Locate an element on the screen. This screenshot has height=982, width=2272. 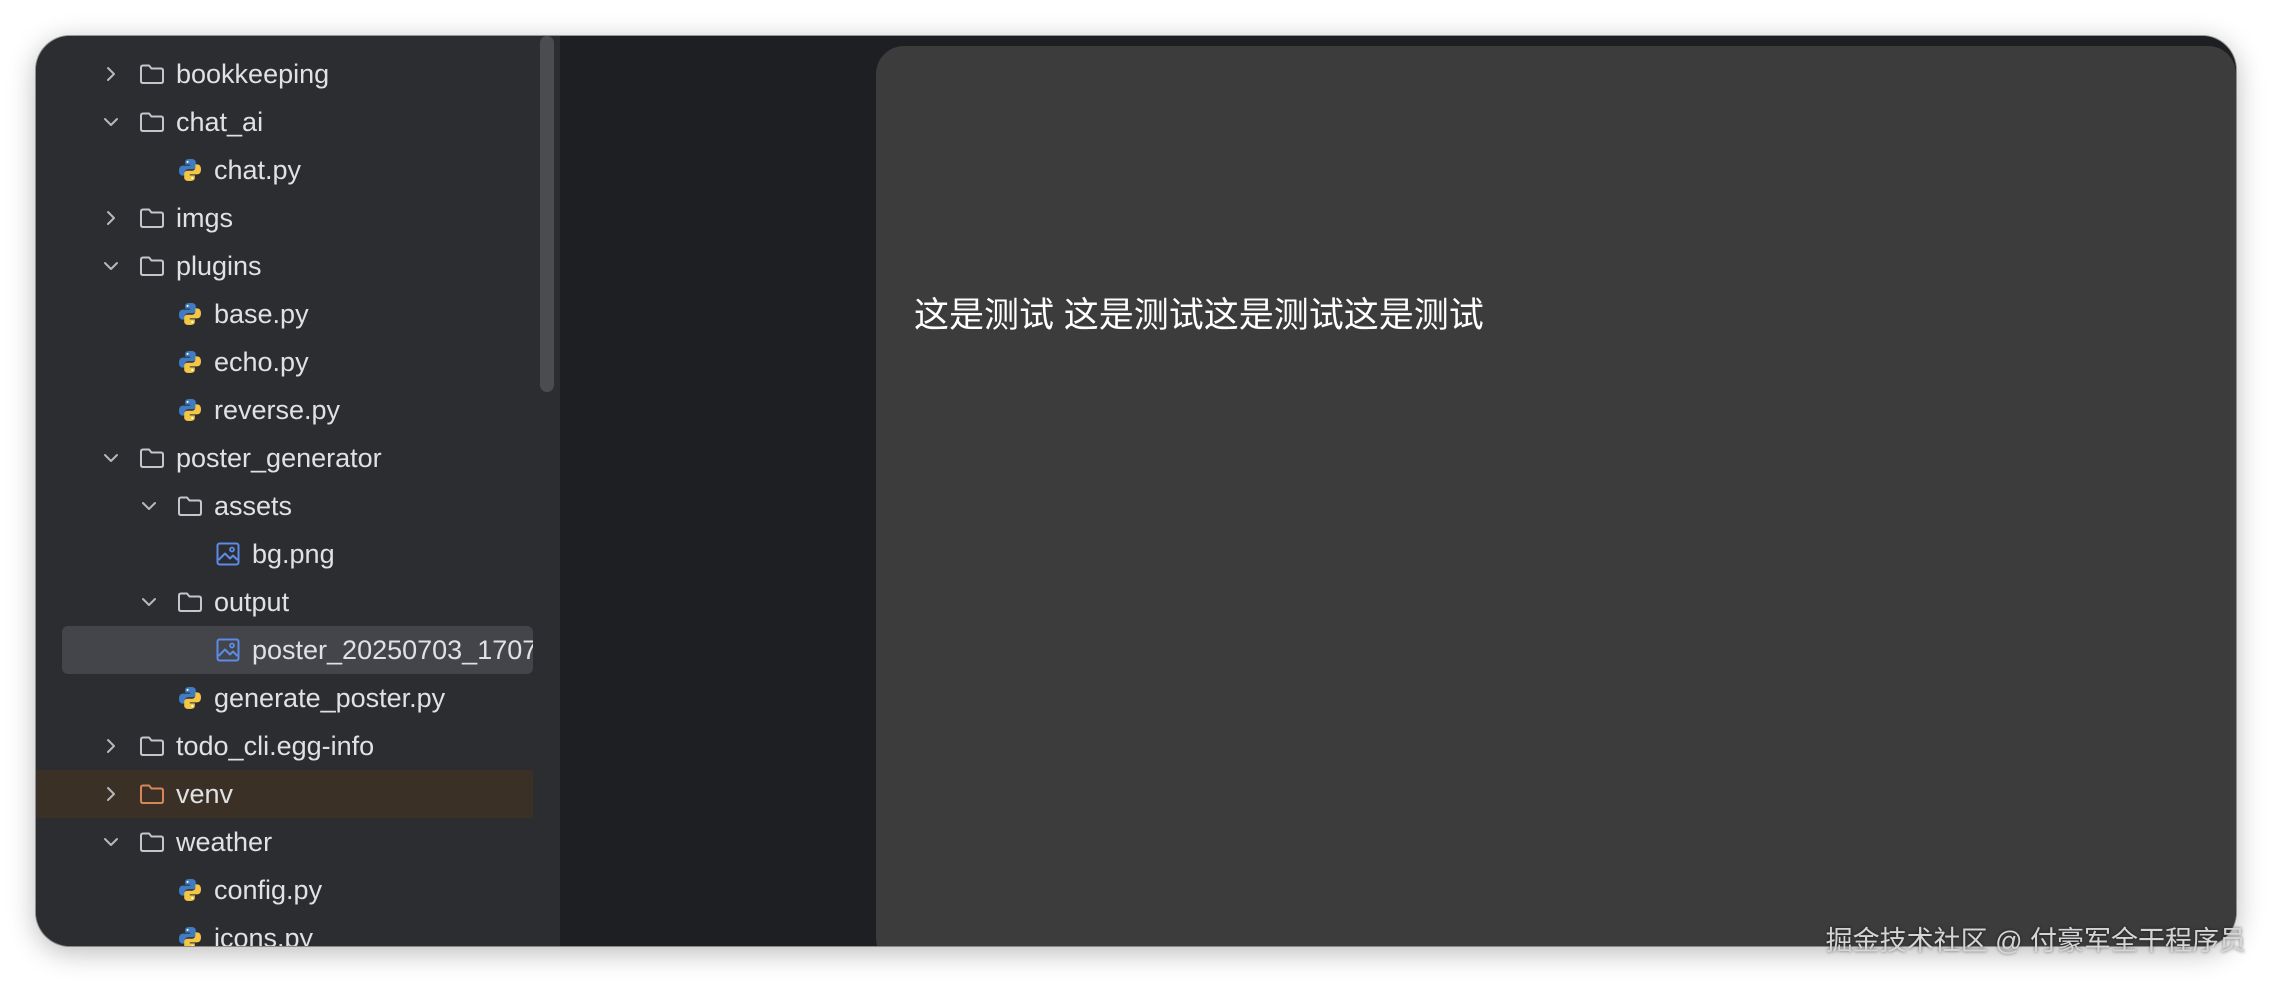
tree-file-reverse-py: reverse.py is located at coordinates (284, 410).